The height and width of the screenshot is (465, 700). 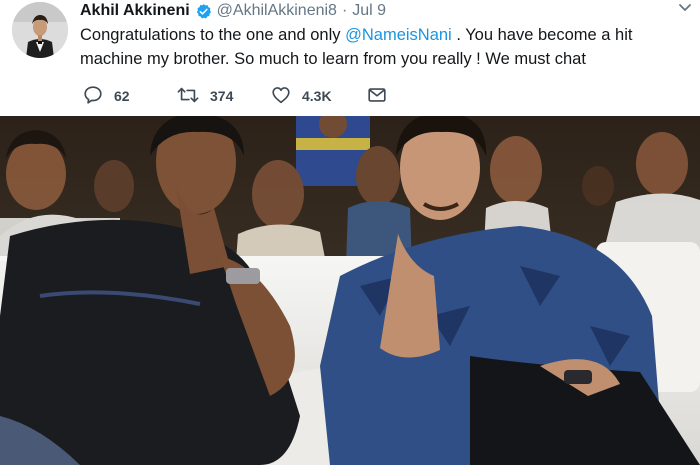 I want to click on author-name: Akhil Akkineni, so click(x=135, y=11).